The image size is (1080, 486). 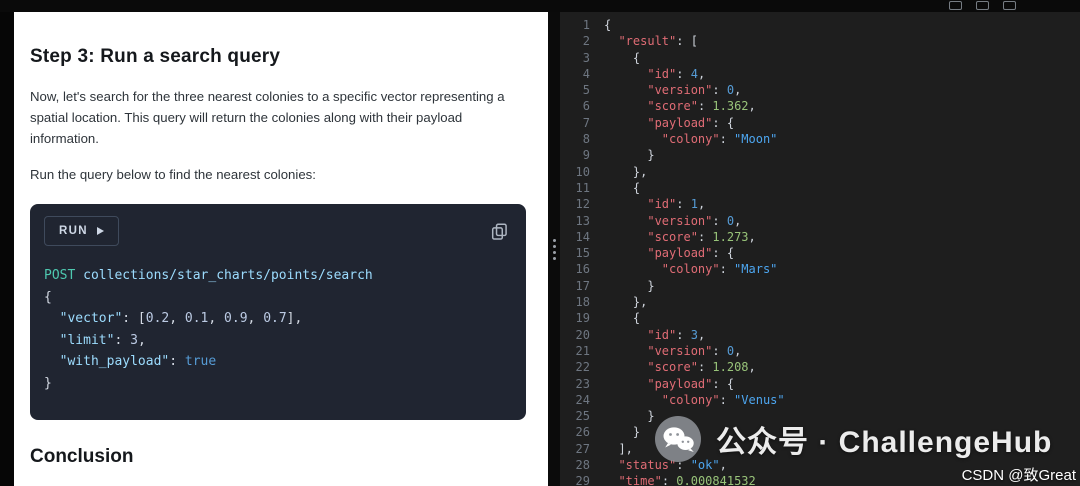 I want to click on editor-line: 14 "score": 1.273,, so click(x=820, y=237).